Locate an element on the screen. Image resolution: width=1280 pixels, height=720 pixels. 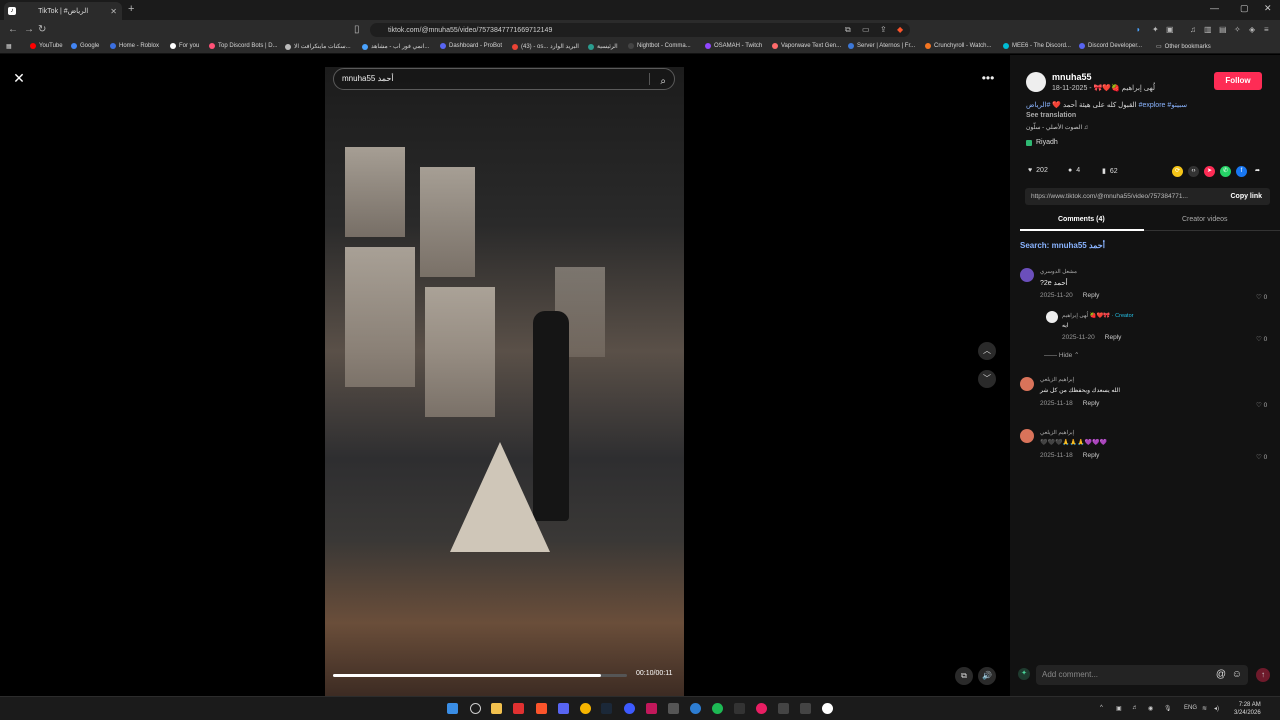
music-icon: ♫ is located at coordinates (1193, 29).